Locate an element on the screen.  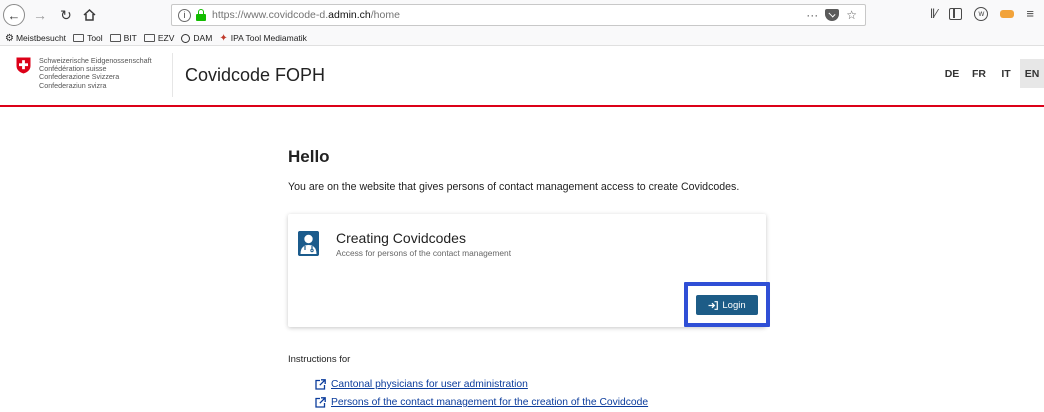
bookmark-item: DAM is located at coordinates (196, 38).